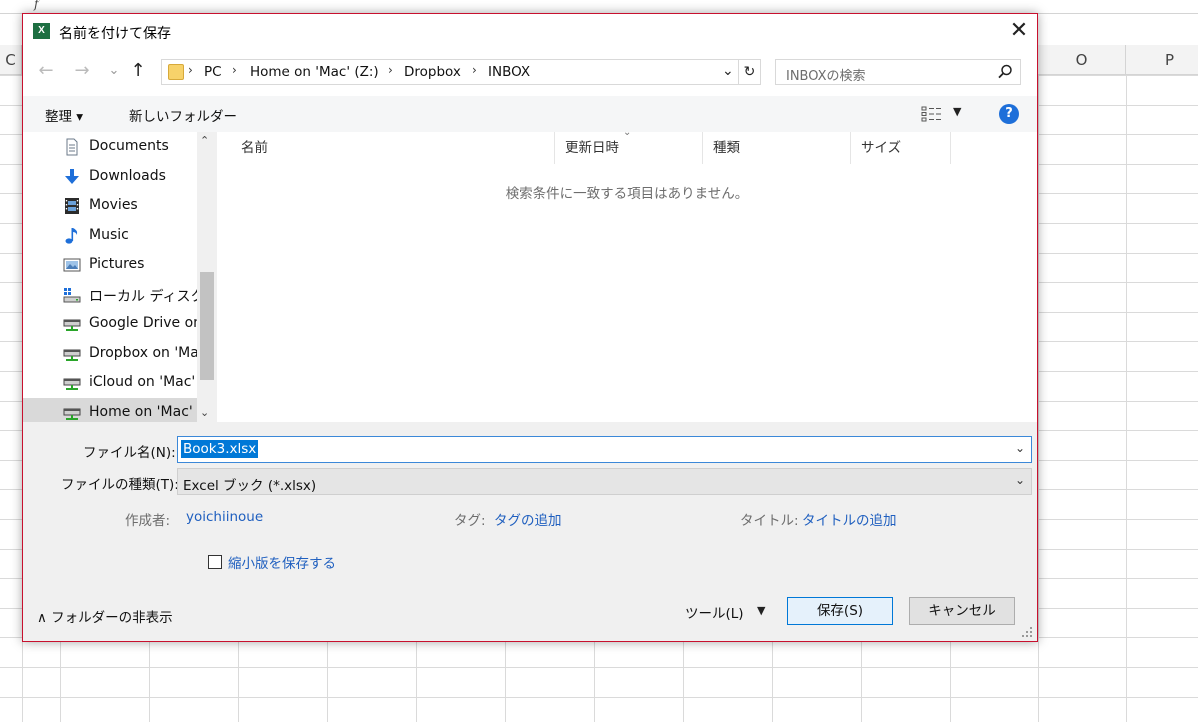 This screenshot has height=722, width=1198. Describe the element at coordinates (849, 519) in the screenshot. I see `title-field: タイトルの追加` at that location.